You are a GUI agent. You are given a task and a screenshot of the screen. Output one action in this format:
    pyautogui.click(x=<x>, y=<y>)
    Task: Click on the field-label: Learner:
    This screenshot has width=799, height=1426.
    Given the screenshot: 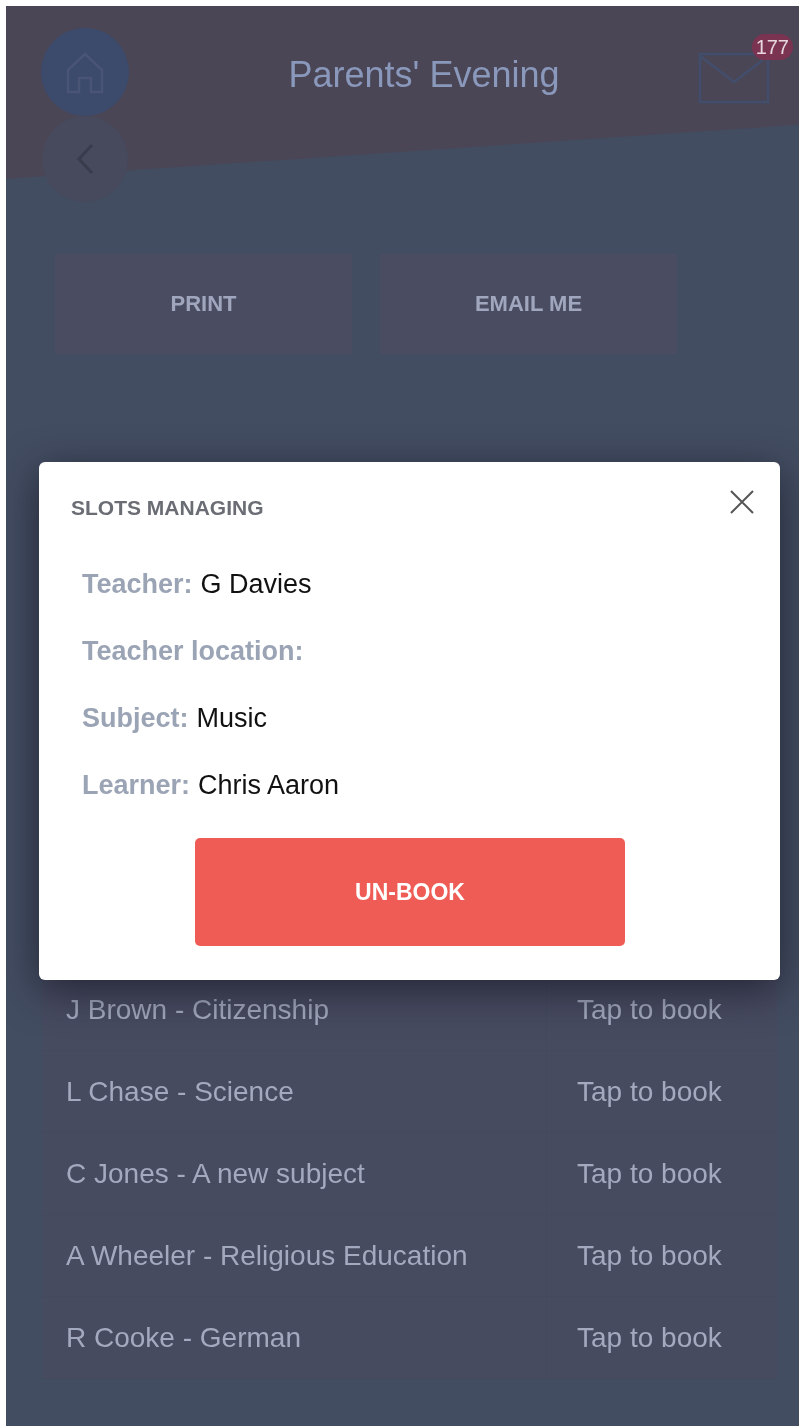 What is the action you would take?
    pyautogui.click(x=136, y=785)
    